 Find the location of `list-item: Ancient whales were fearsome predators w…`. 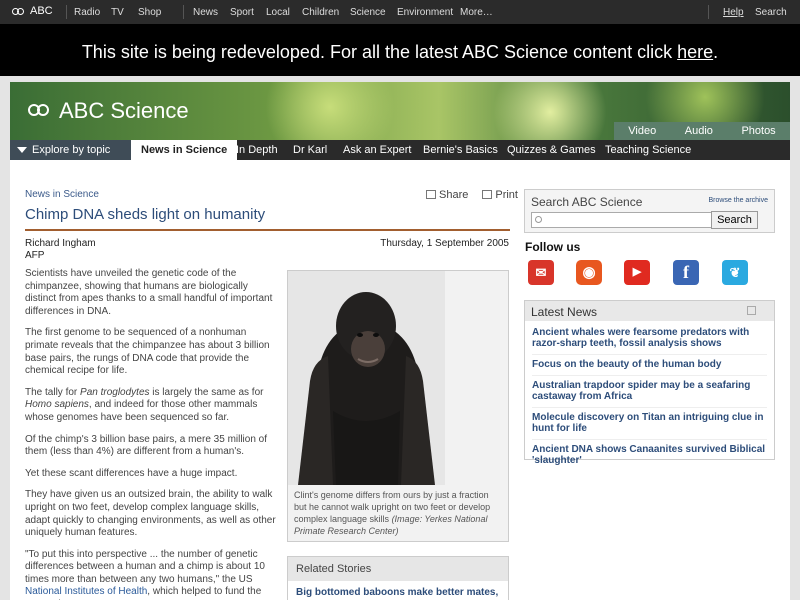

list-item: Ancient whales were fearsome predators w… is located at coordinates (649, 340).